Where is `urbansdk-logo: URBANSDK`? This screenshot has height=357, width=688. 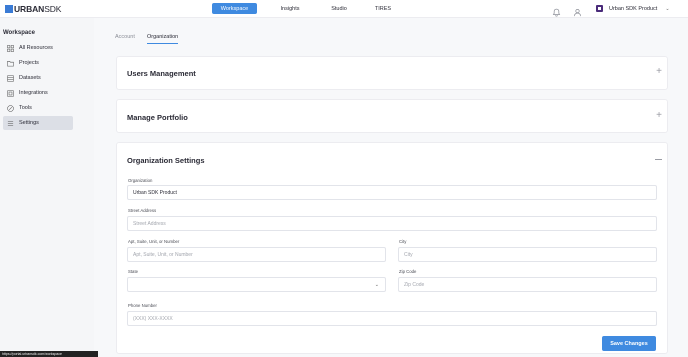 urbansdk-logo: URBANSDK is located at coordinates (33, 9).